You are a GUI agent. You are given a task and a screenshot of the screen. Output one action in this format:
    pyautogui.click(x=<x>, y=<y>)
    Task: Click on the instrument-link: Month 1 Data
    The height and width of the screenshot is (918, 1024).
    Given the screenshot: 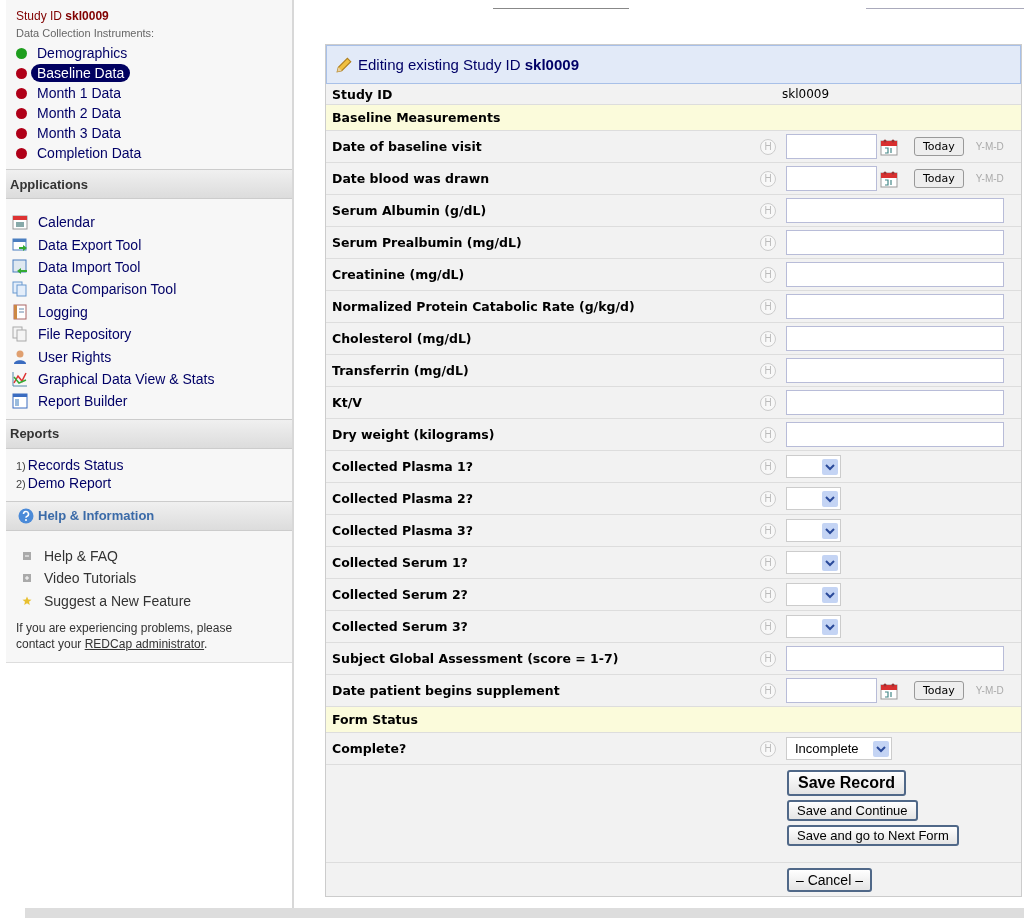 What is the action you would take?
    pyautogui.click(x=79, y=93)
    